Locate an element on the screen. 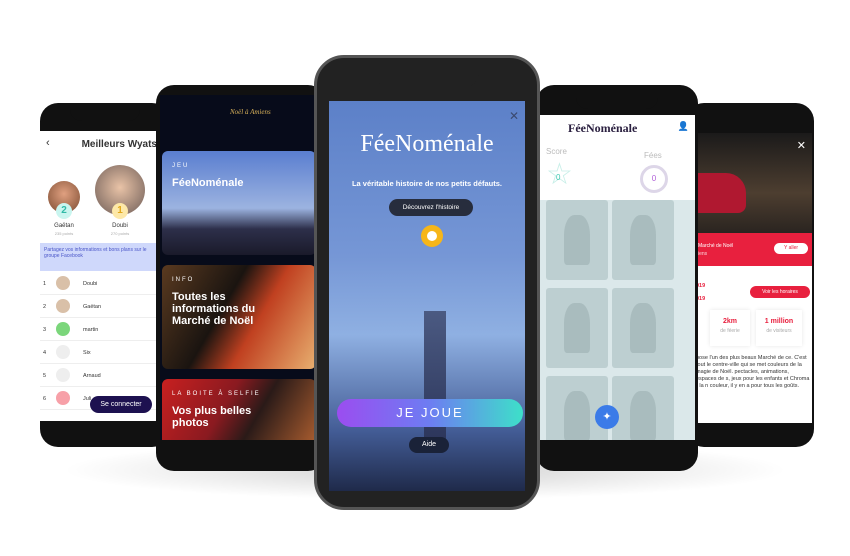 This screenshot has height=556, width=850. logo: Noël à Amiens is located at coordinates (250, 112).